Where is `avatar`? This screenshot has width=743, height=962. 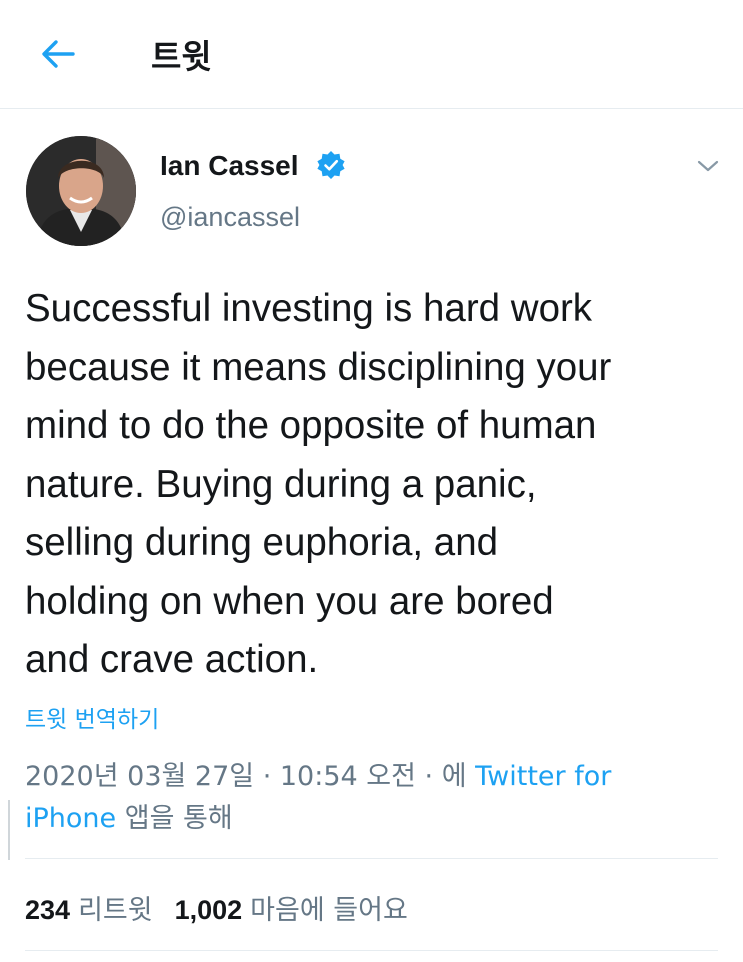
avatar is located at coordinates (81, 191).